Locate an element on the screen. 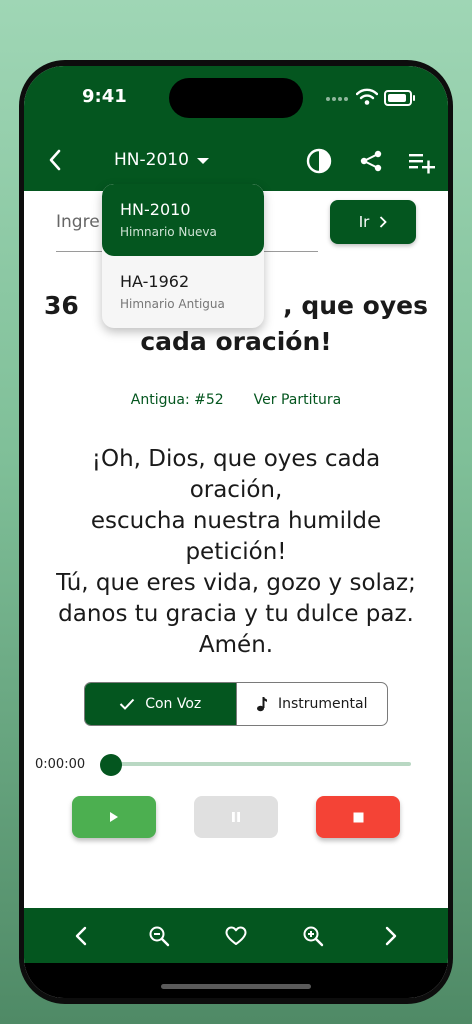  view-score-link: Ver Partitura is located at coordinates (298, 400).